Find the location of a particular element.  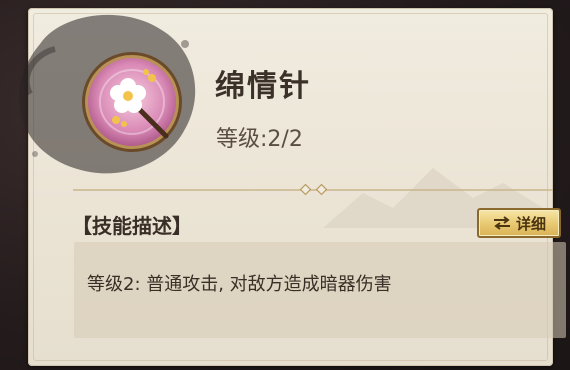

description-text: 等级2: 普通攻击, 对敌方造成暗器伤害 is located at coordinates (239, 284).